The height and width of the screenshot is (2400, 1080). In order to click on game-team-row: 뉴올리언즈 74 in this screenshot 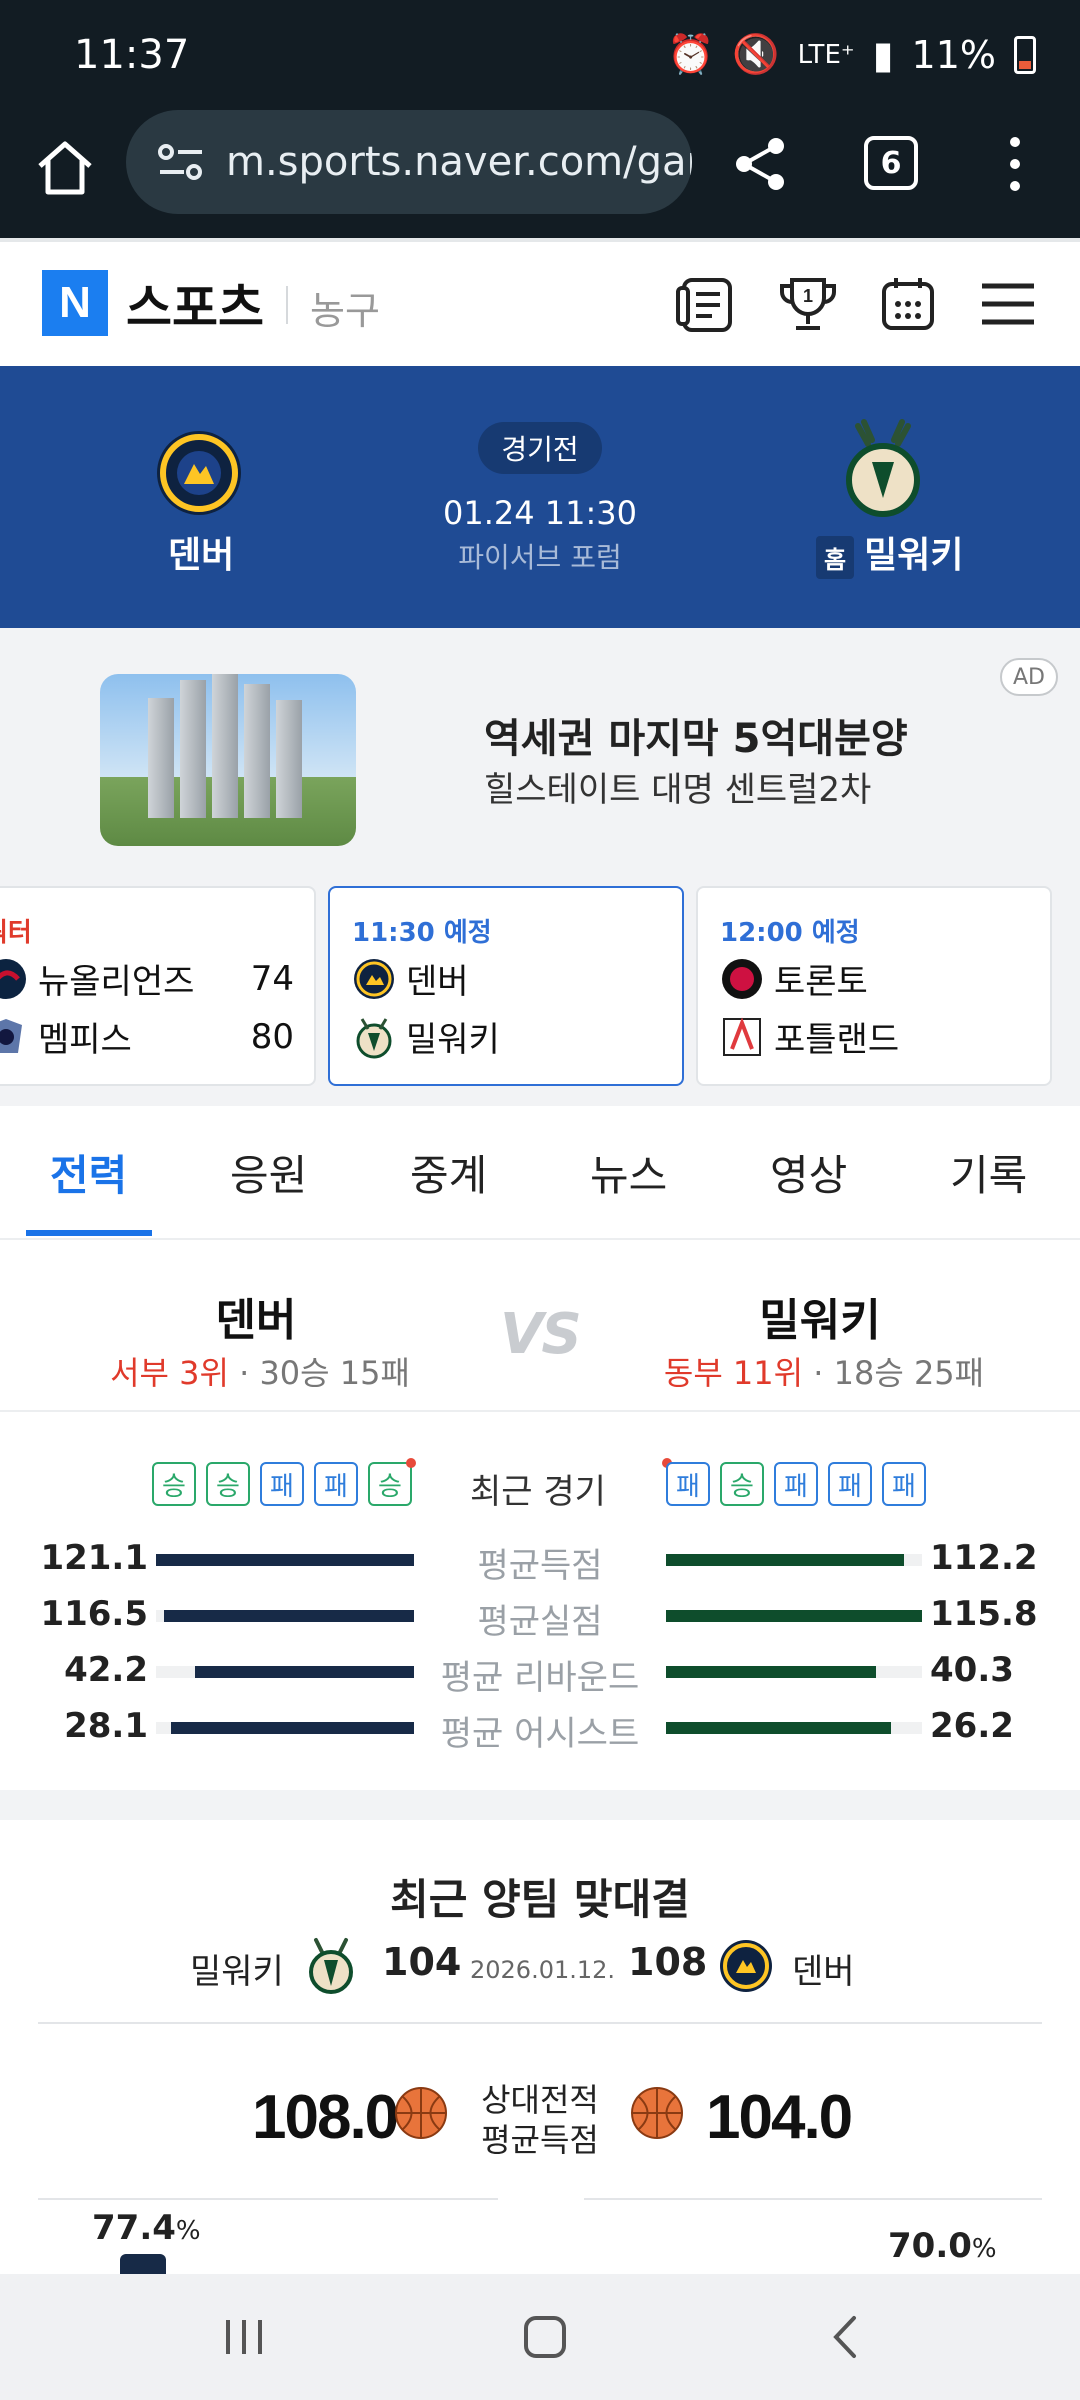, I will do `click(147, 978)`.